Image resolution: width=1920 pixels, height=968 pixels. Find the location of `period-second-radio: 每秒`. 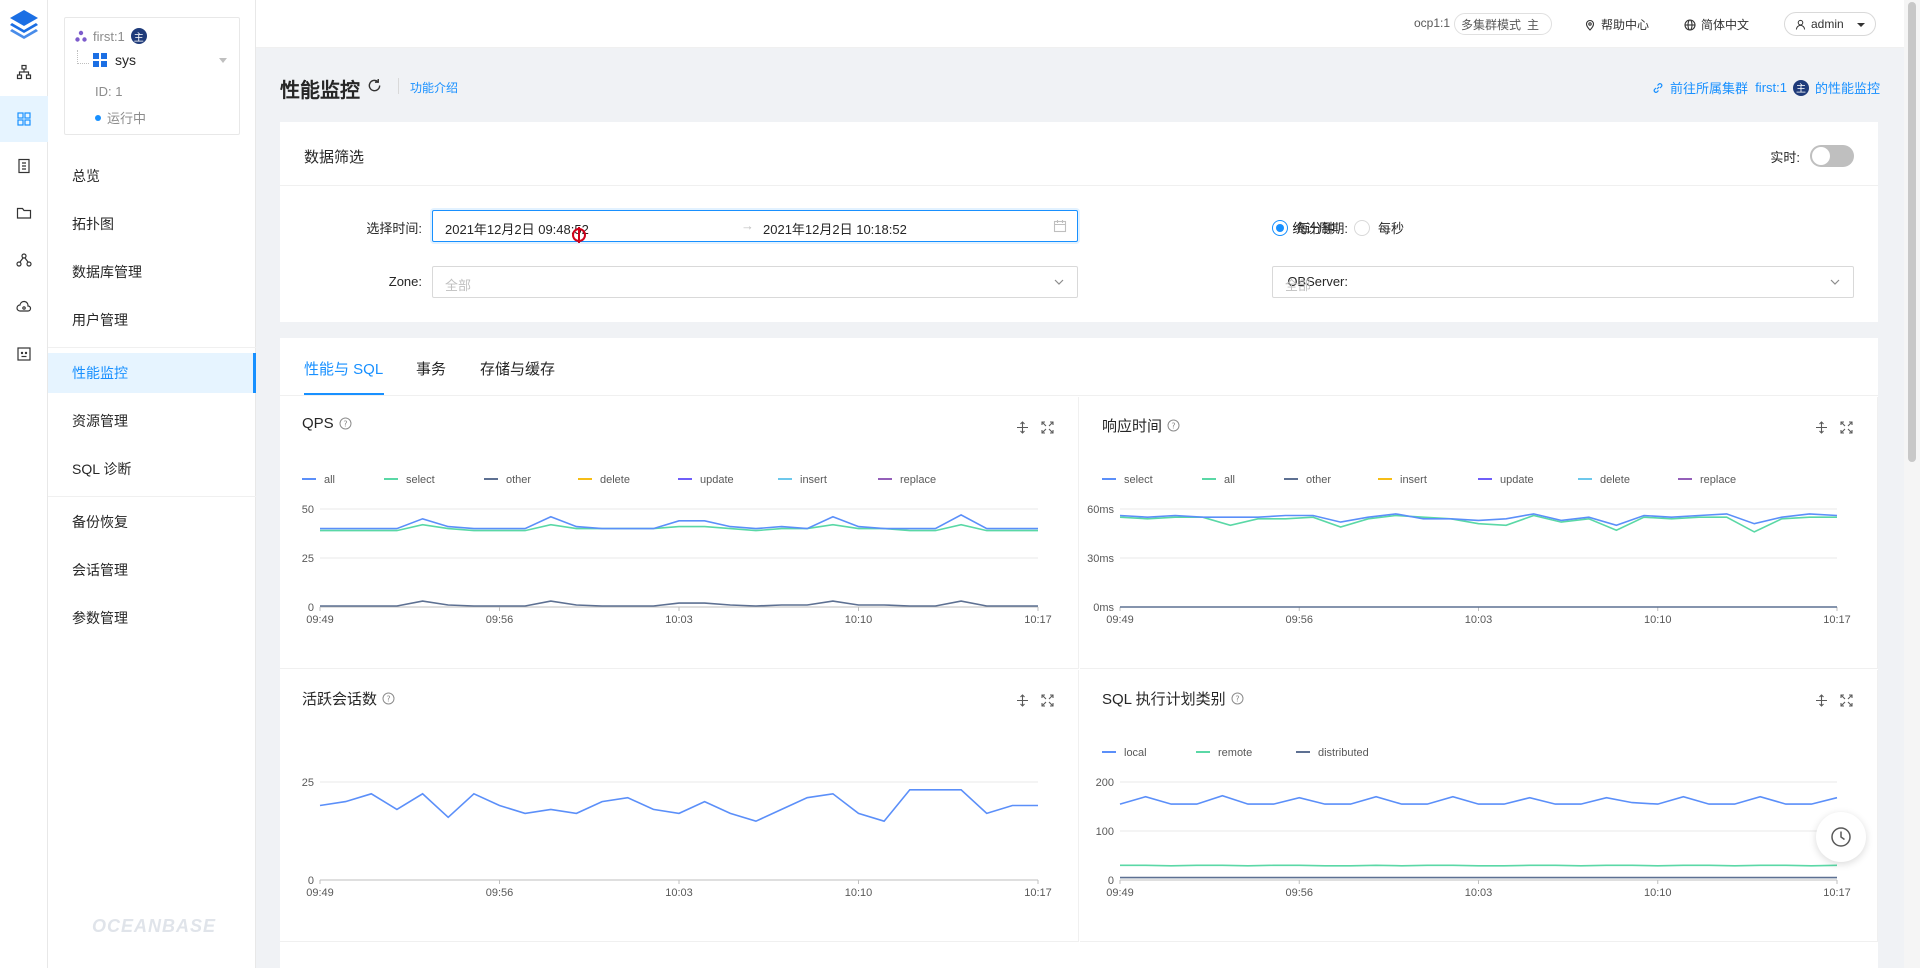

period-second-radio: 每秒 is located at coordinates (1379, 227).